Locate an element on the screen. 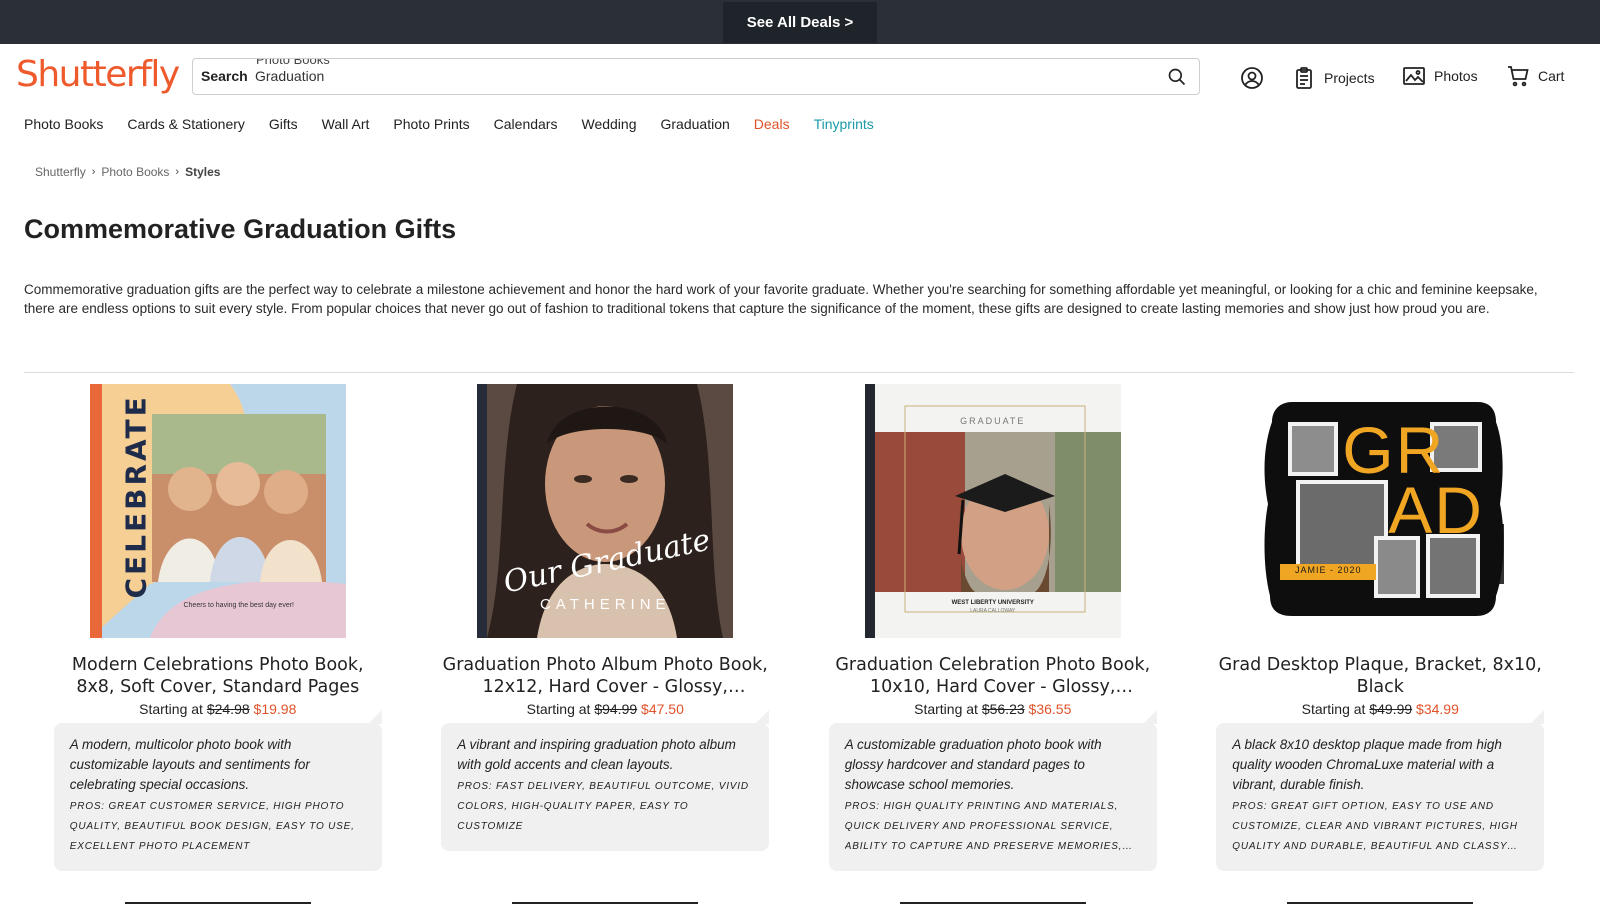 This screenshot has height=904, width=1600. page-title: Commemorative Graduation Gifts is located at coordinates (240, 229).